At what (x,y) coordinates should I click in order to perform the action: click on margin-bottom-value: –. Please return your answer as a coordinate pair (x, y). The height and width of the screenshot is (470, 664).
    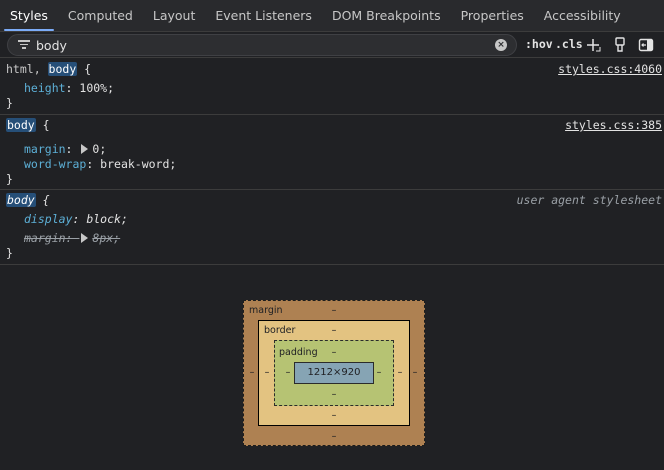
    Looking at the image, I should click on (334, 436).